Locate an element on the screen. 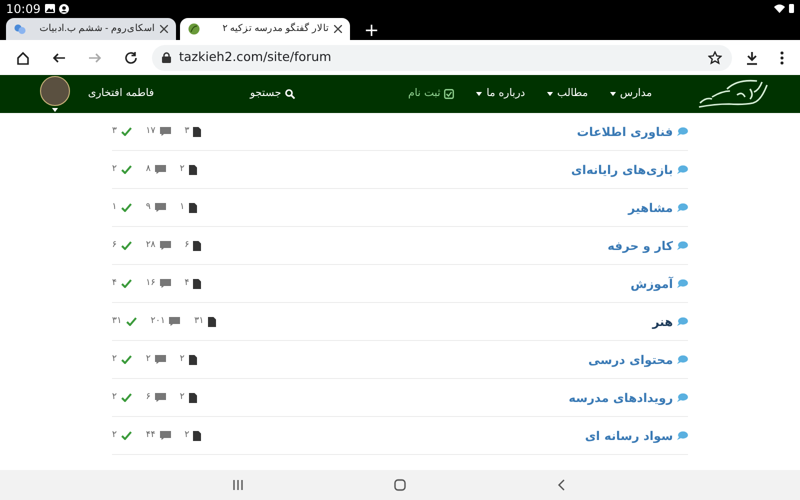 This screenshot has height=500, width=800. clock-time: 10:09 is located at coordinates (23, 9).